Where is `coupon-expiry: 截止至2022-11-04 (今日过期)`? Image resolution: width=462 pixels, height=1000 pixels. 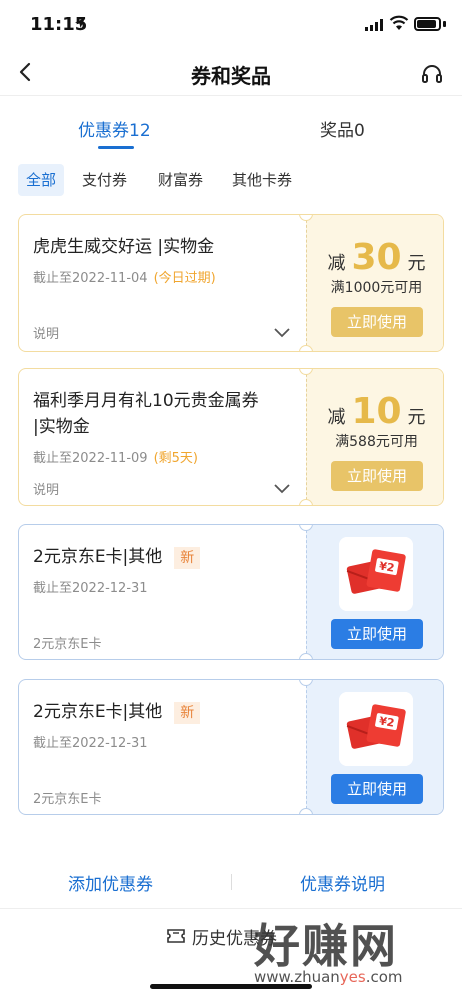
coupon-expiry: 截止至2022-11-04 (今日过期) is located at coordinates (124, 276).